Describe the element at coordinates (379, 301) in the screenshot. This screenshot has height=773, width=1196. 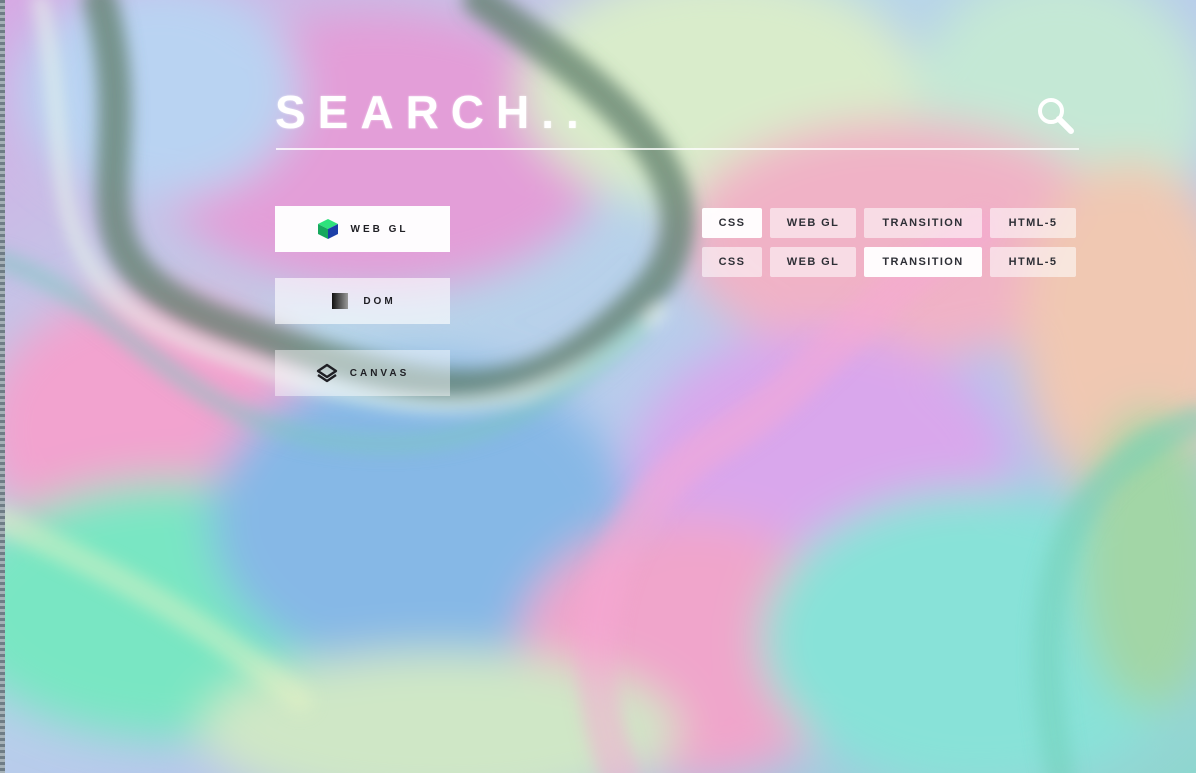
I see `category-label: DOM` at that location.